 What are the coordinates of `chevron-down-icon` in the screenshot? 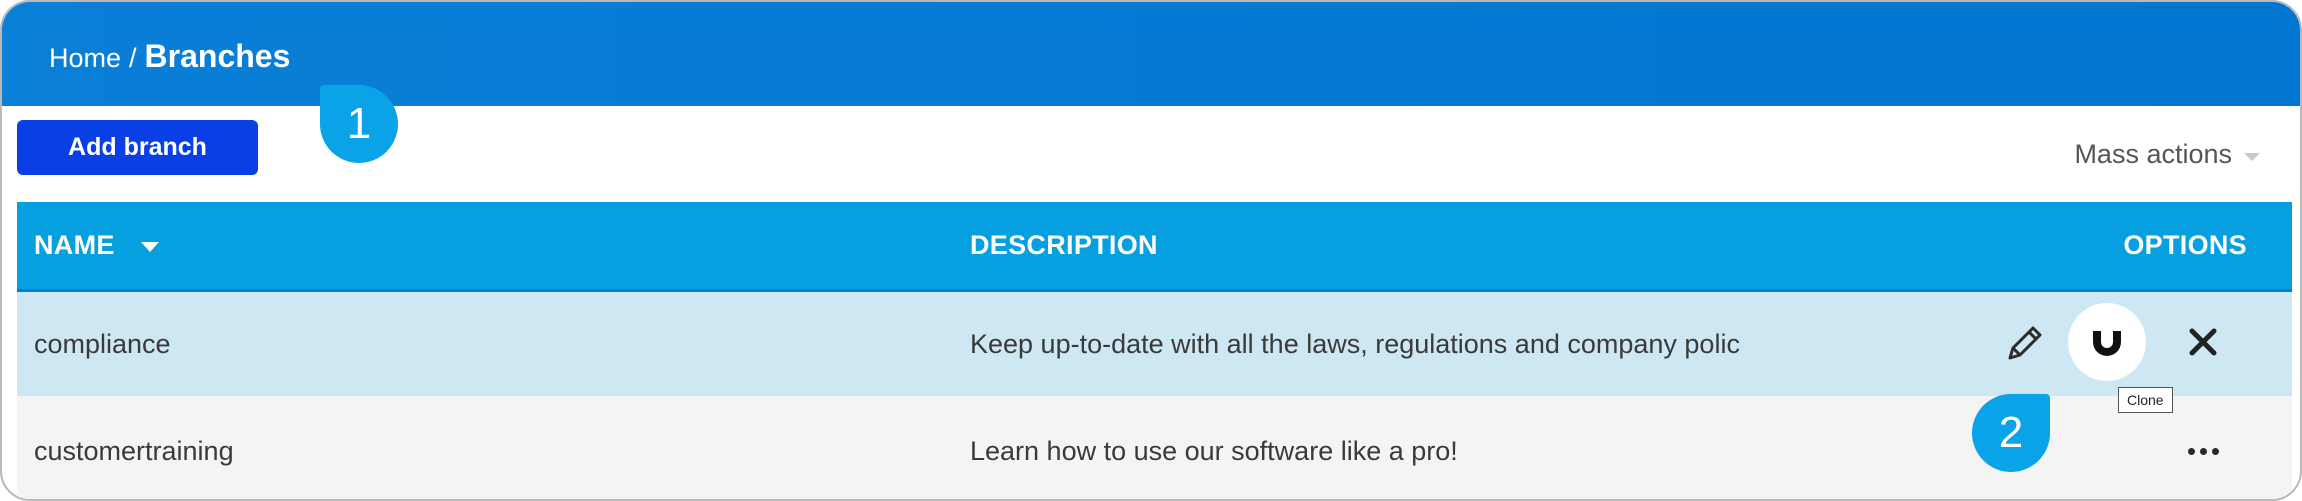 It's located at (2252, 156).